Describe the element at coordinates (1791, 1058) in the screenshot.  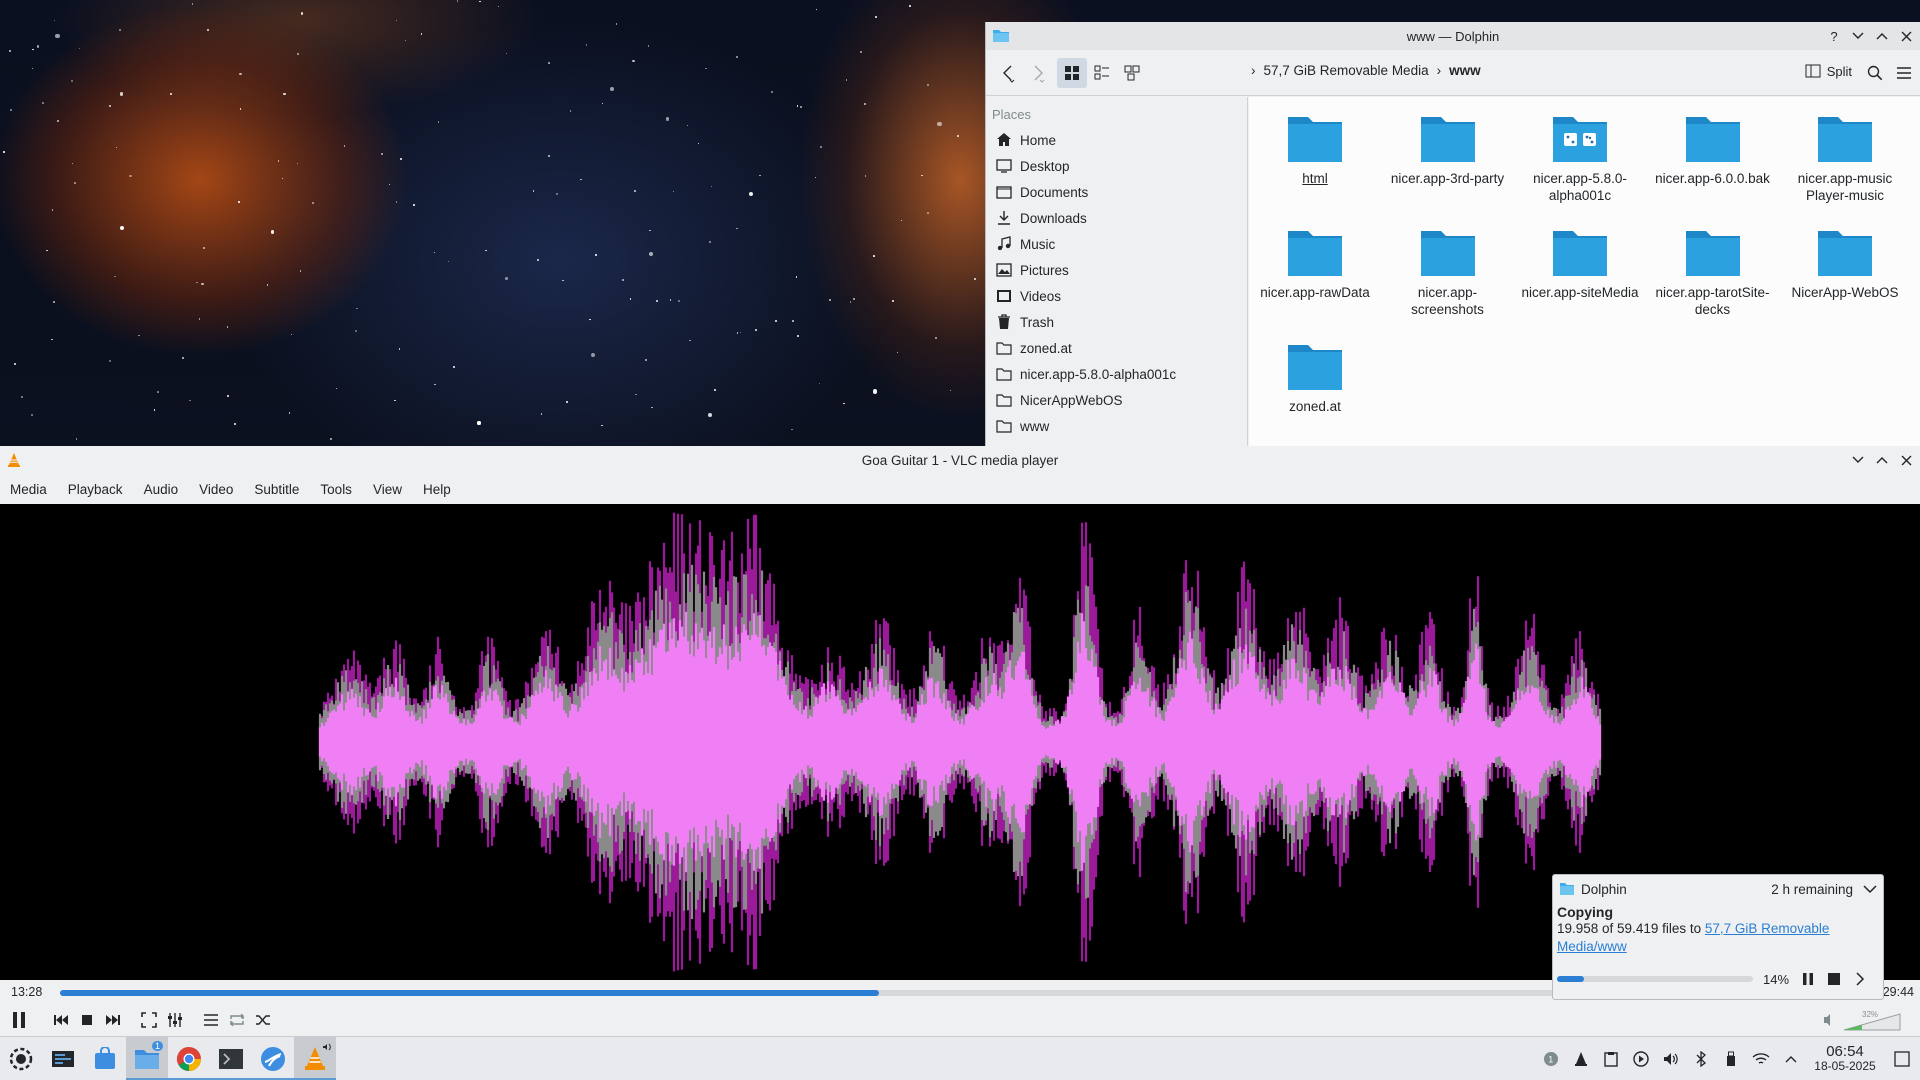
I see `chevron-up-icon` at that location.